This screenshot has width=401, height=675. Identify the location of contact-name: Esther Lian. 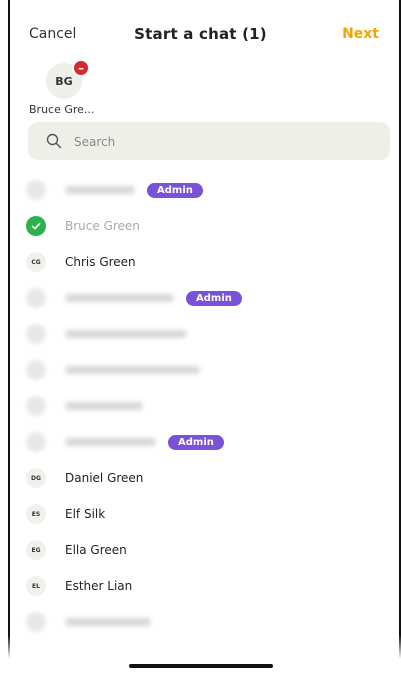
(99, 586).